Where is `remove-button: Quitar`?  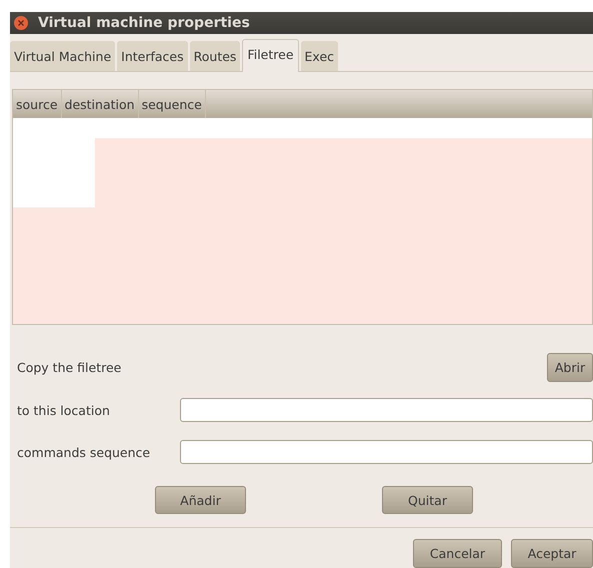
remove-button: Quitar is located at coordinates (427, 500).